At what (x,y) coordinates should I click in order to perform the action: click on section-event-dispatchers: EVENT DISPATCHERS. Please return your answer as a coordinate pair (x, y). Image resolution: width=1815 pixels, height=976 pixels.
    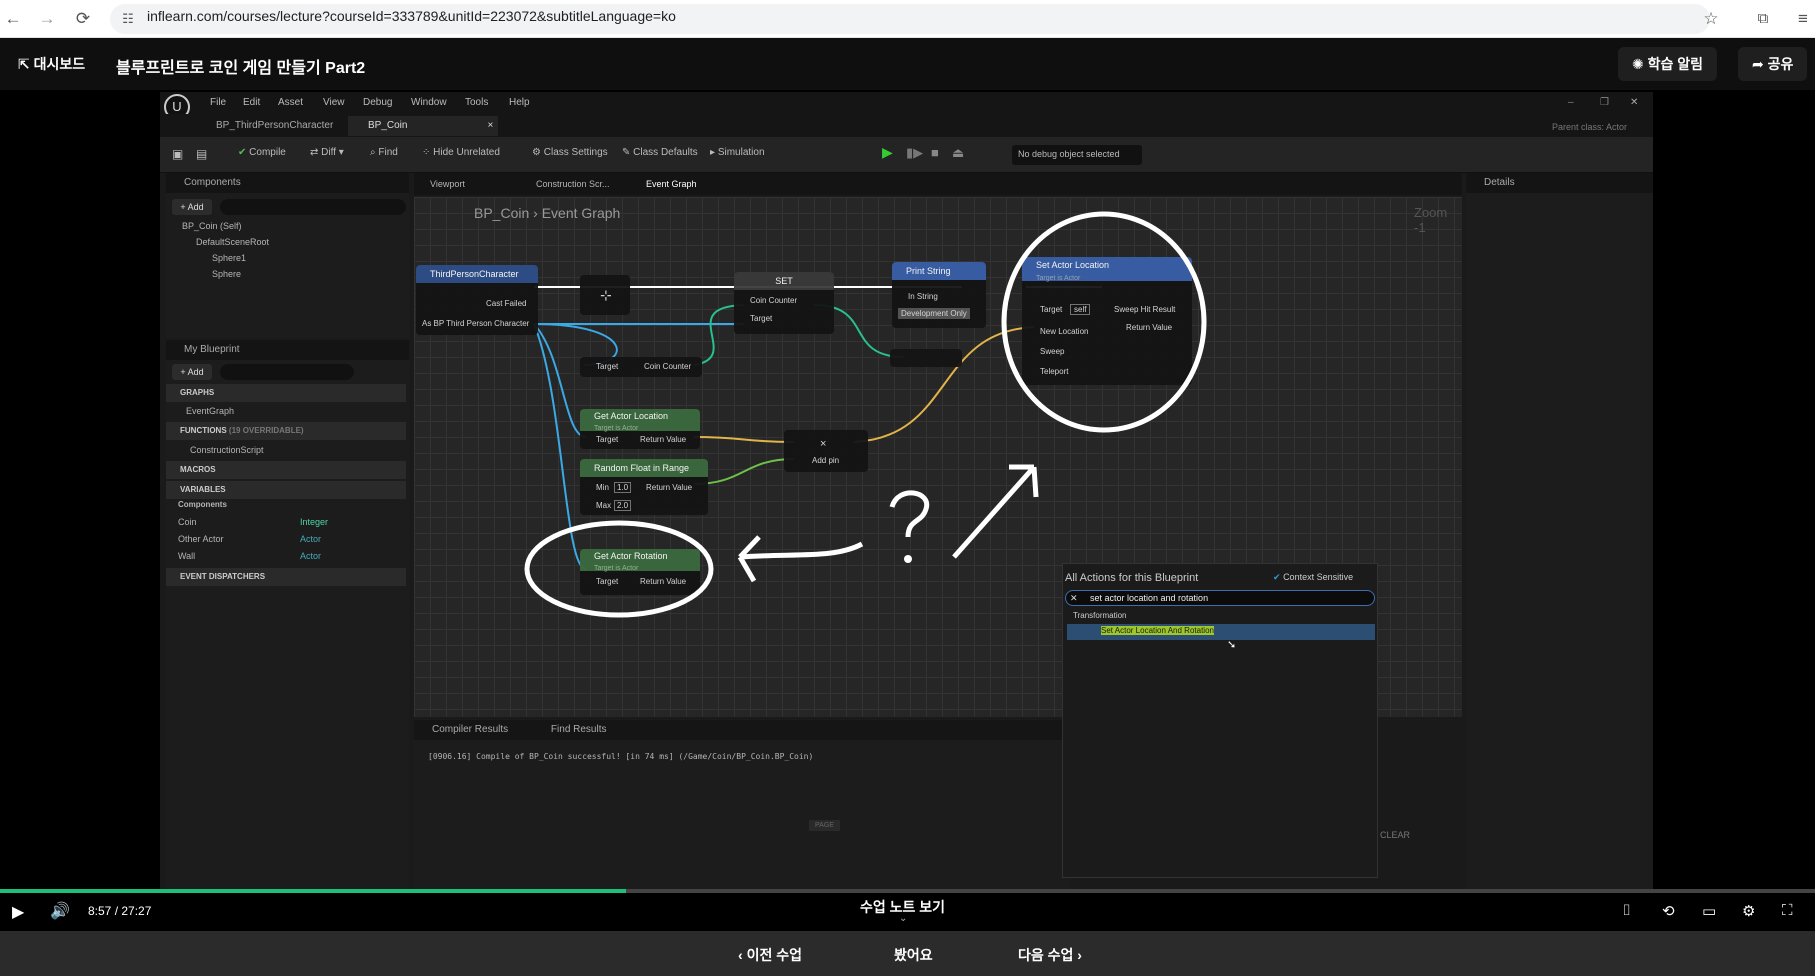
    Looking at the image, I should click on (286, 577).